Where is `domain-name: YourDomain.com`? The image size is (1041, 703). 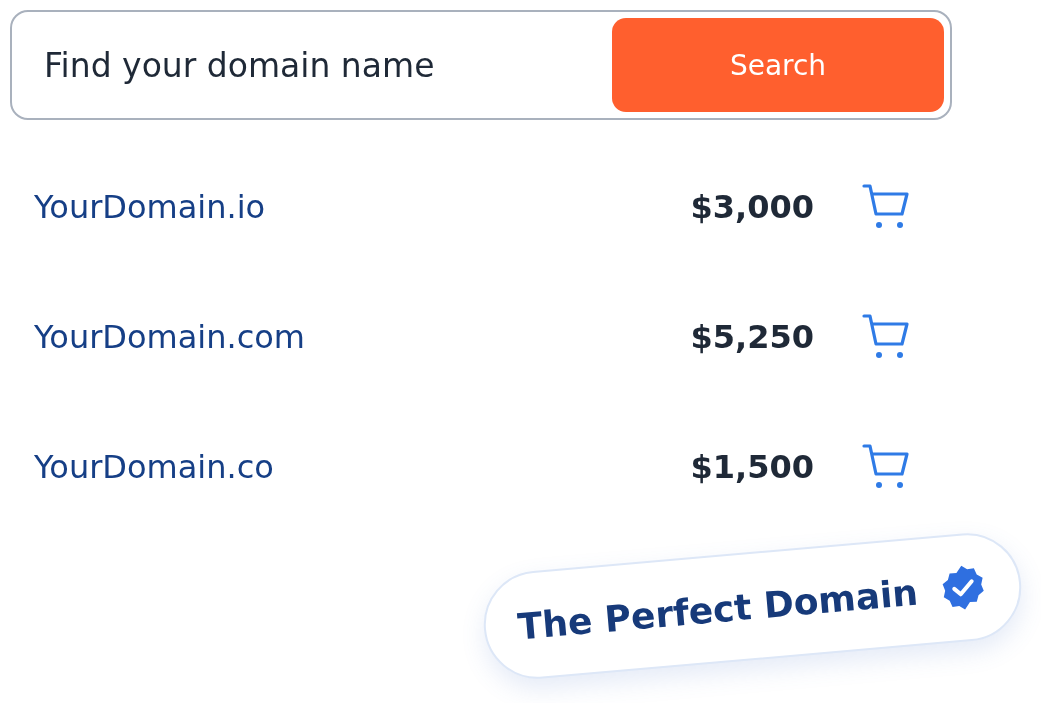
domain-name: YourDomain.com is located at coordinates (362, 337).